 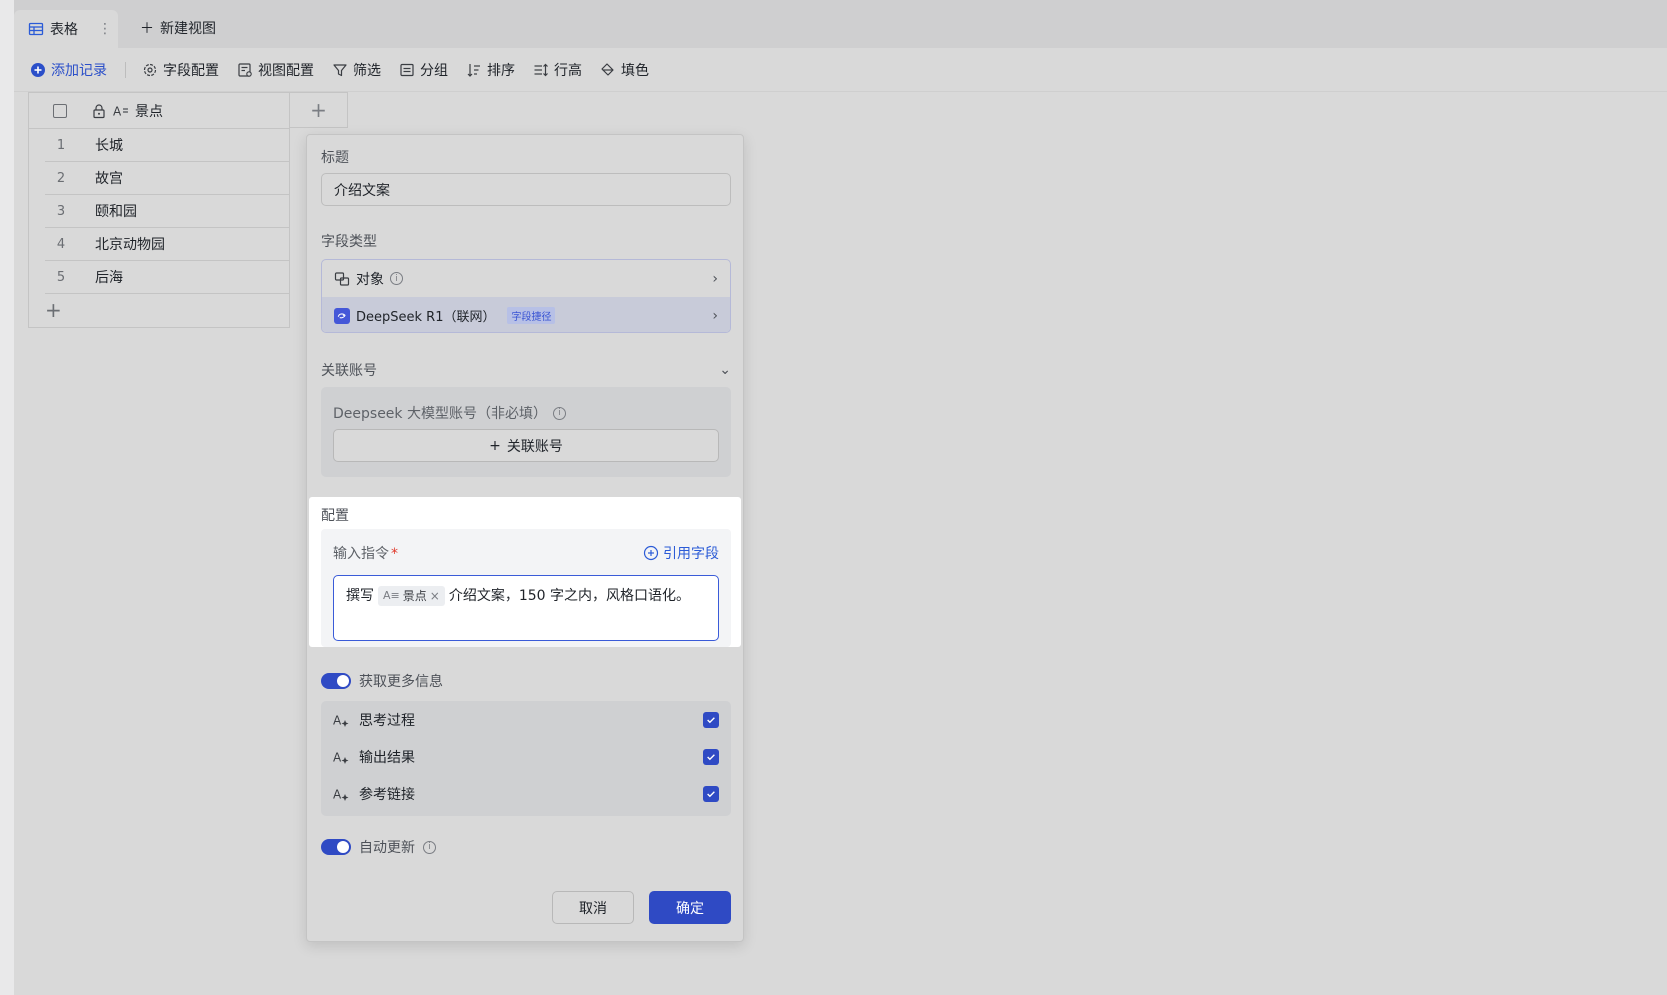 What do you see at coordinates (180, 70) in the screenshot?
I see `field-config-button: 字段配置` at bounding box center [180, 70].